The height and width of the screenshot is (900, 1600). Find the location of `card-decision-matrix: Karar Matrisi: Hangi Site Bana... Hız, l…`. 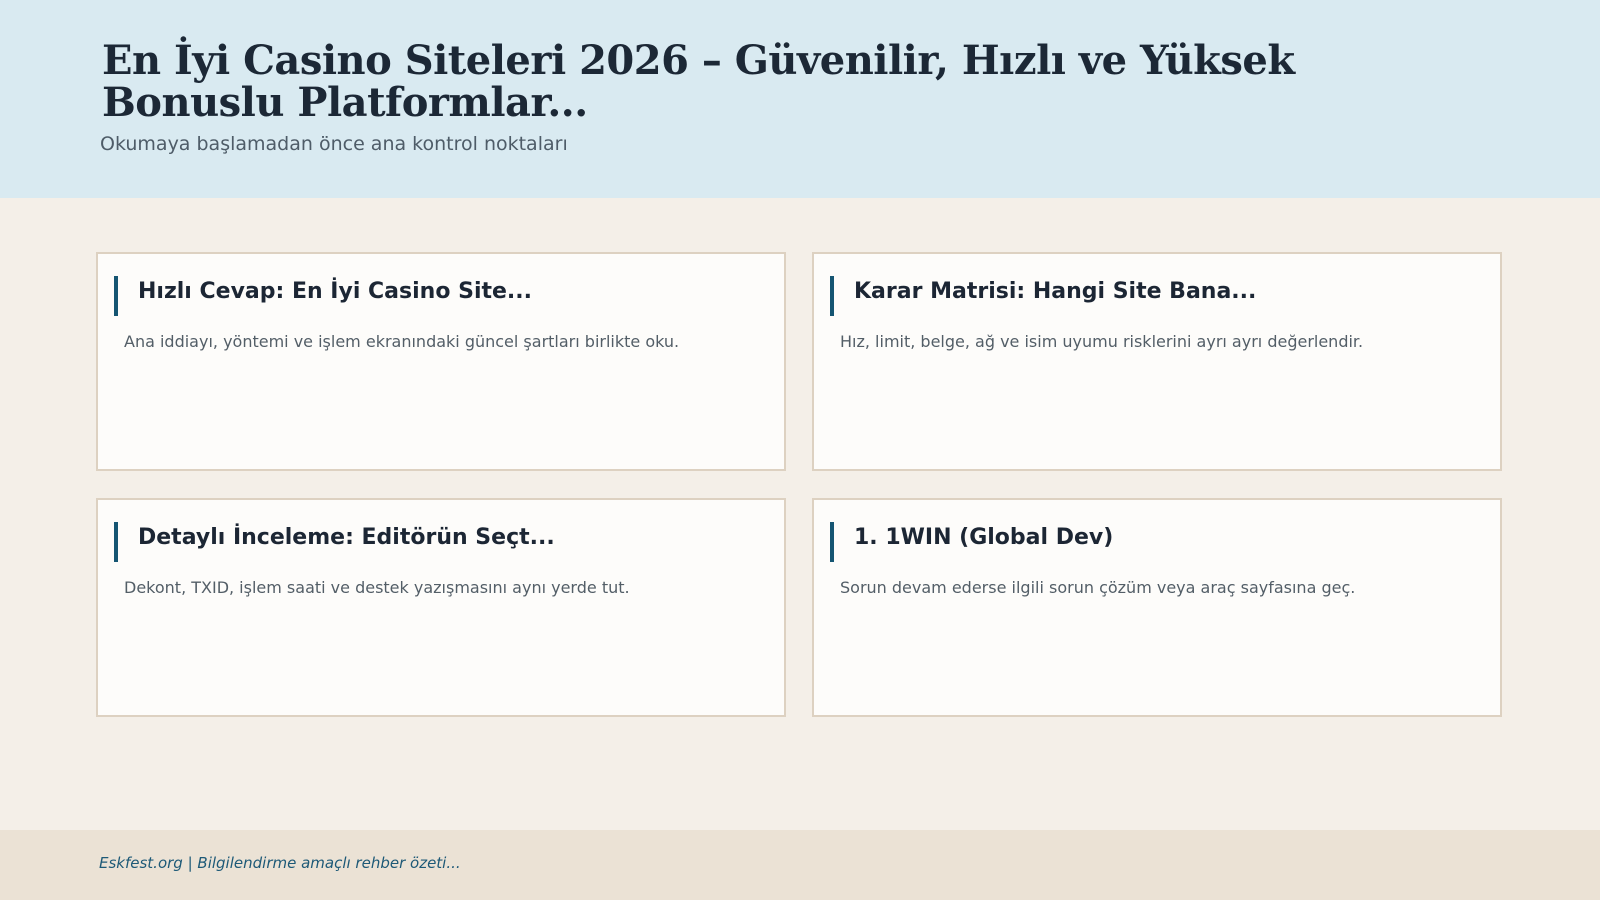

card-decision-matrix: Karar Matrisi: Hangi Site Bana... Hız, l… is located at coordinates (1157, 361).